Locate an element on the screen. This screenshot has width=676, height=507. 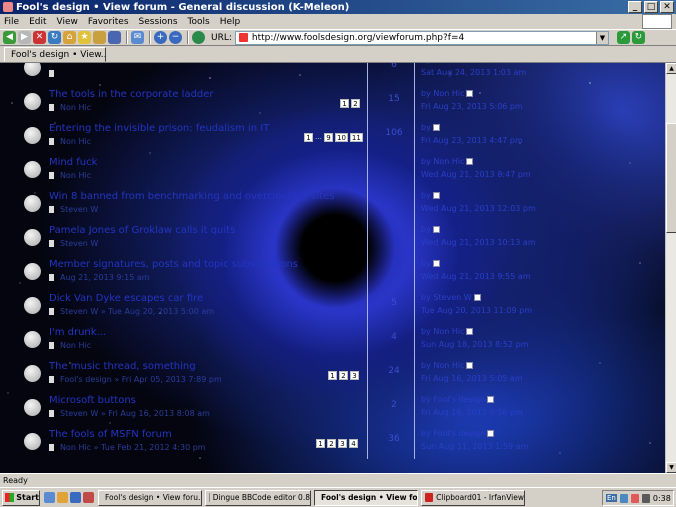
volume-icon is located at coordinates (645, 498).